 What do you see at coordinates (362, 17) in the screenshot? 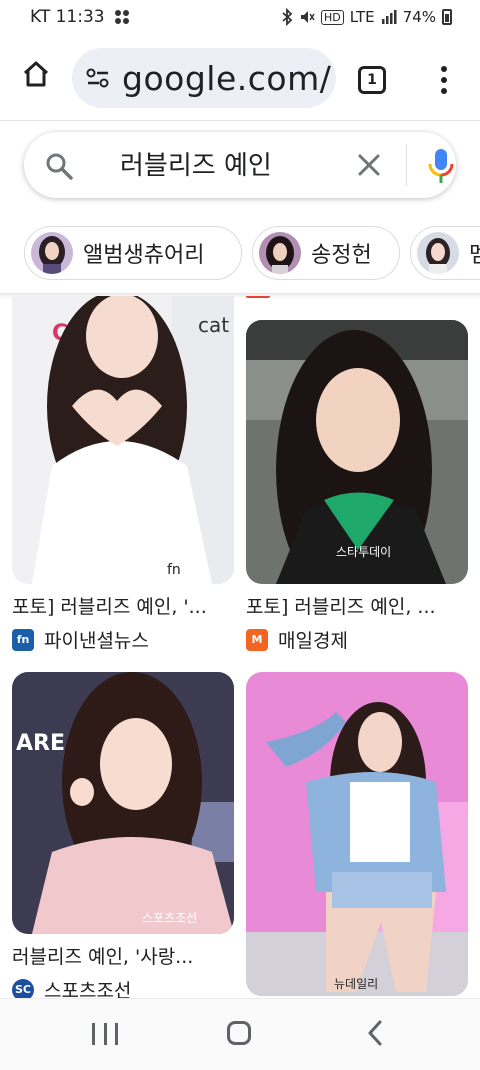
I see `network-label: LTE` at bounding box center [362, 17].